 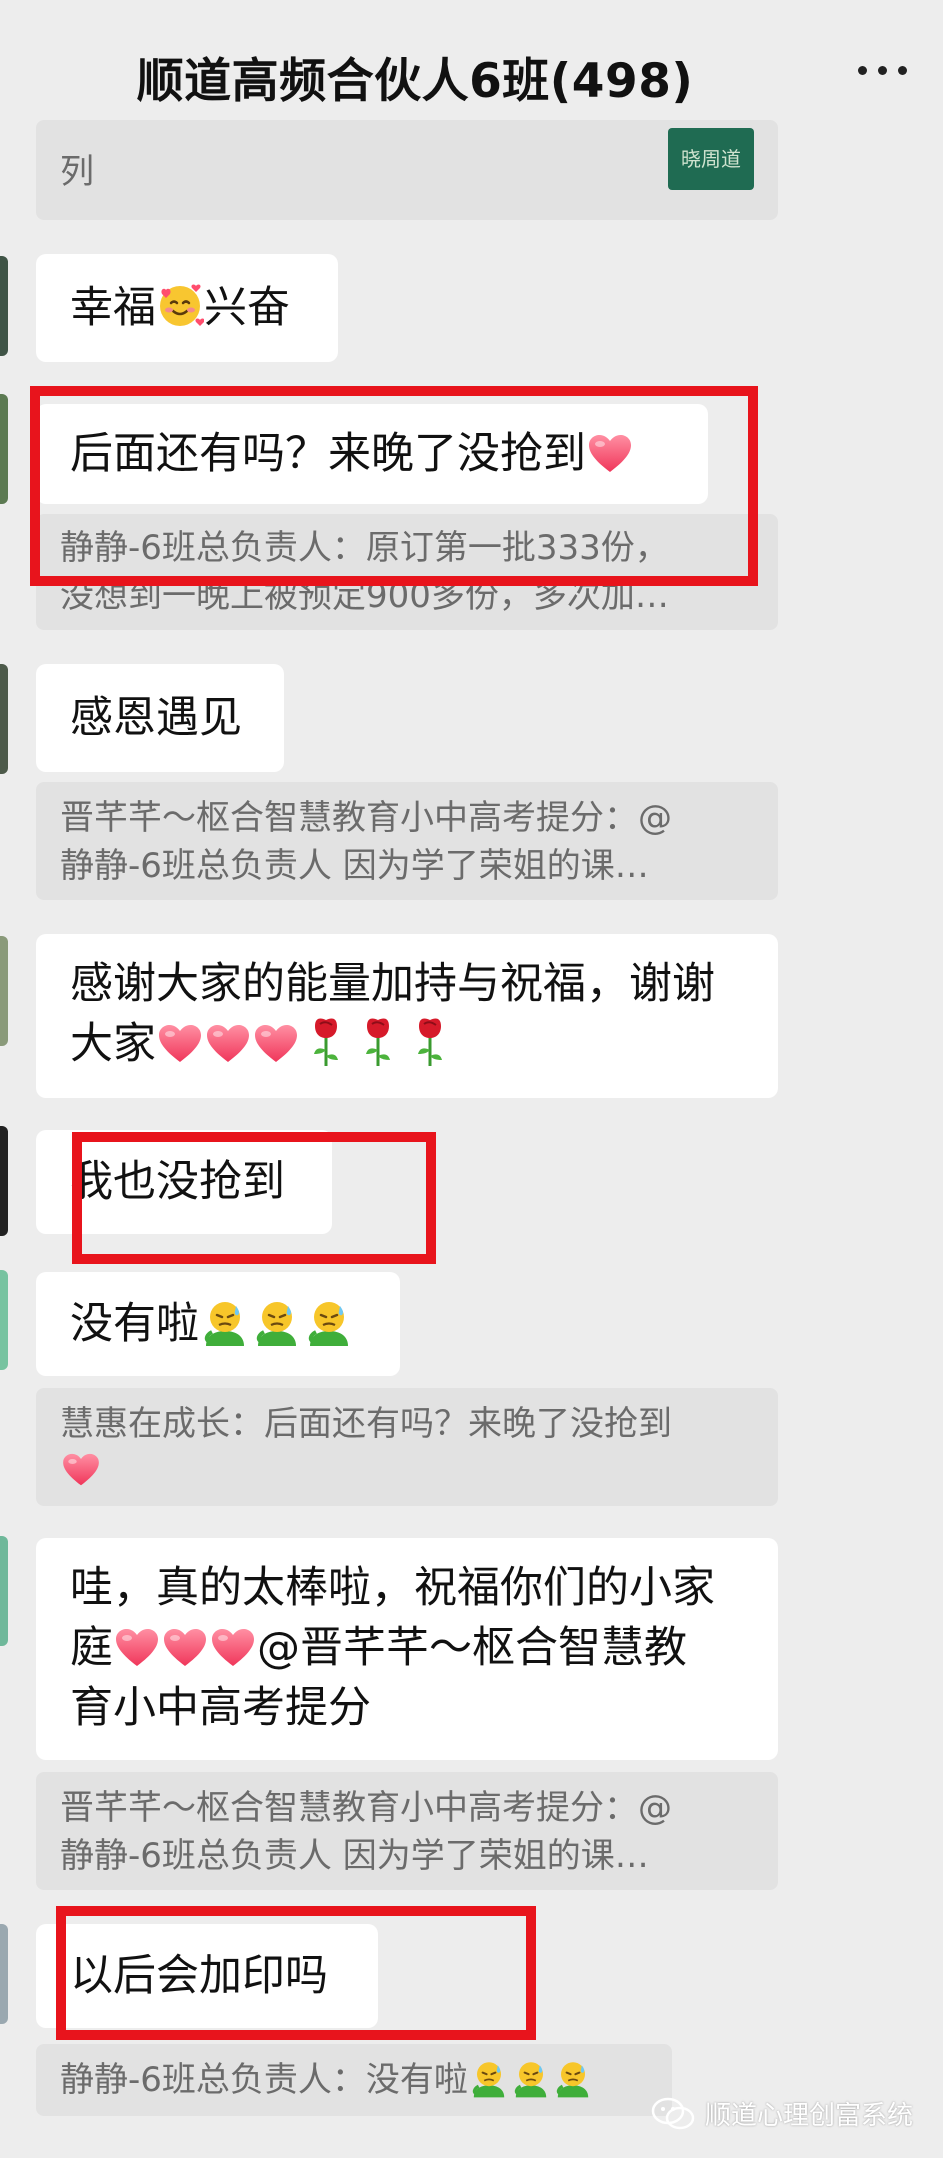 What do you see at coordinates (77, 172) in the screenshot?
I see `quote-text: 列` at bounding box center [77, 172].